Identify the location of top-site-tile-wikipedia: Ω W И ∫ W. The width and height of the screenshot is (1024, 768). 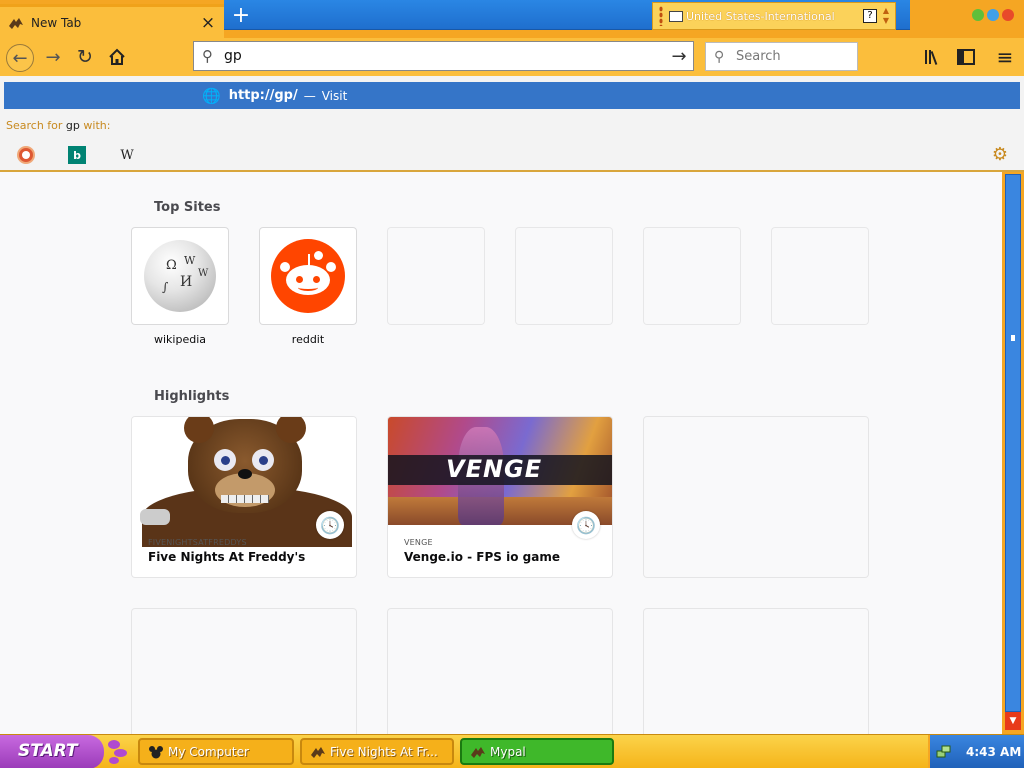
(180, 276).